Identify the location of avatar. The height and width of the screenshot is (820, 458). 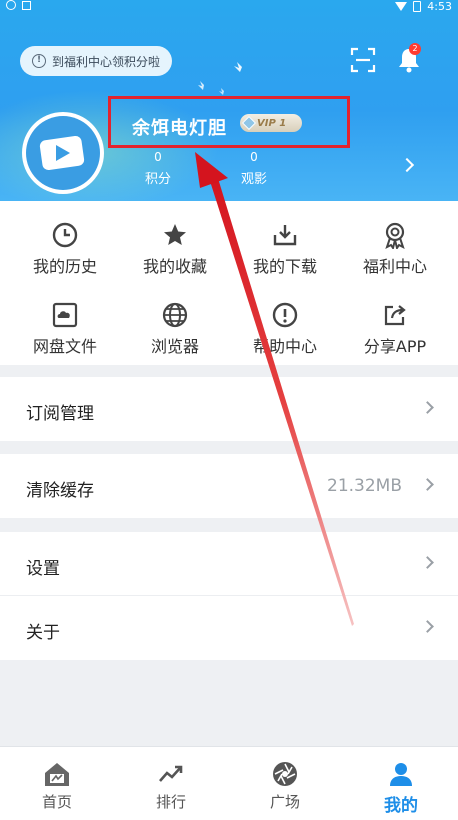
(63, 153).